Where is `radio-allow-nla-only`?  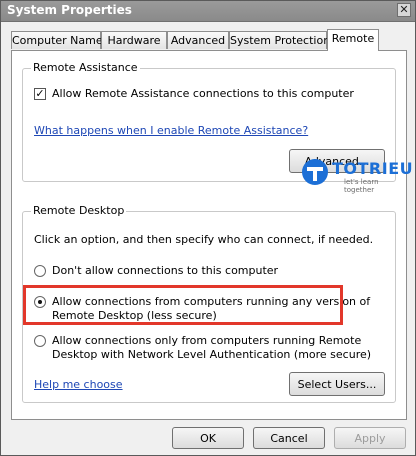 radio-allow-nla-only is located at coordinates (40, 341).